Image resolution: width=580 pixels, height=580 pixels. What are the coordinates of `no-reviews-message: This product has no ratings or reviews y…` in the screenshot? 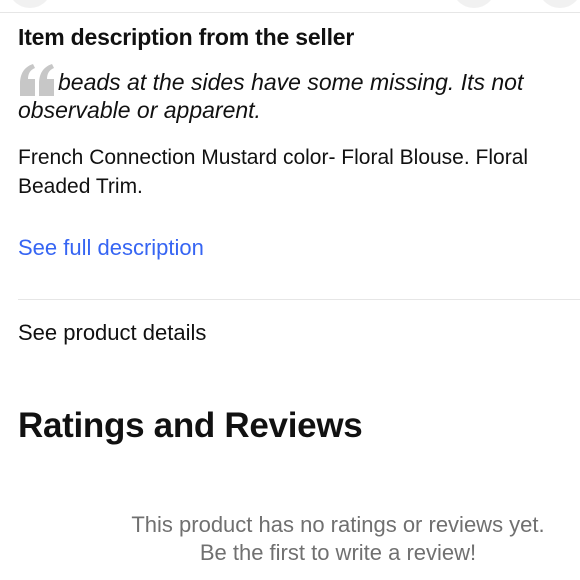 It's located at (290, 539).